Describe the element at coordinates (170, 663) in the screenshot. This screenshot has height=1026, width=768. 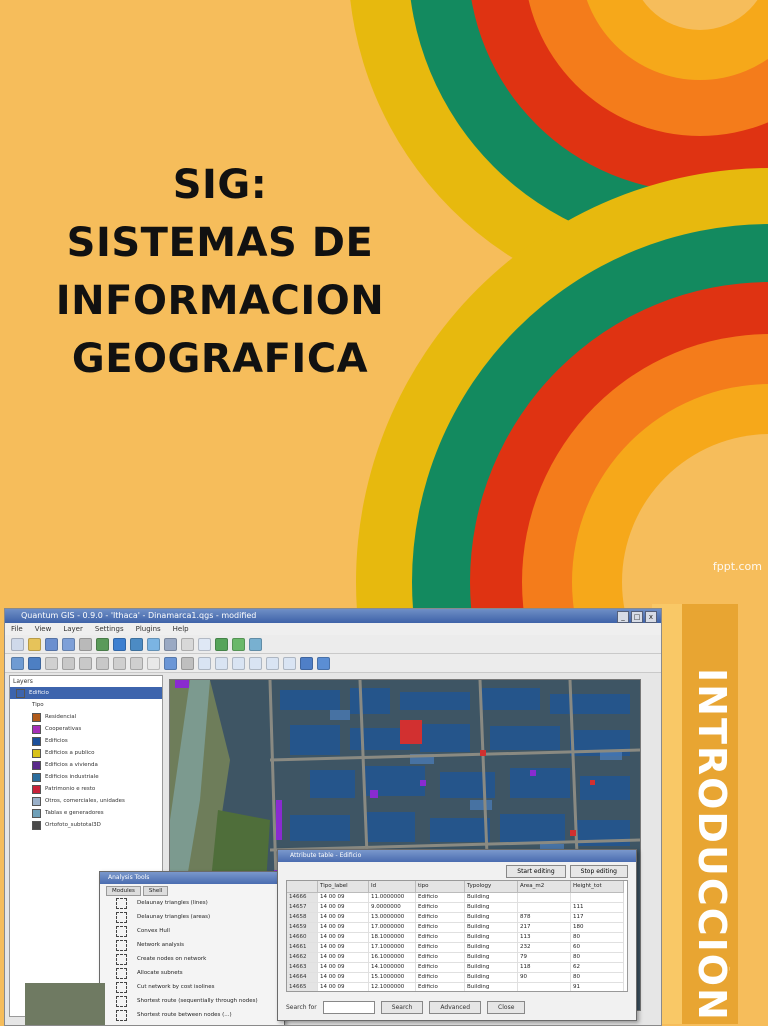
I see `identify-icon` at that location.